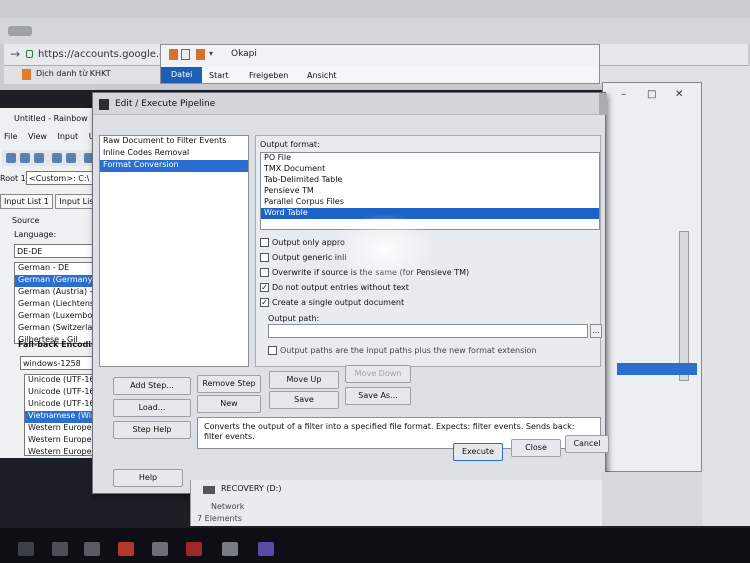 The width and height of the screenshot is (750, 563). Describe the element at coordinates (25, 158) in the screenshot. I see `save-icon` at that location.